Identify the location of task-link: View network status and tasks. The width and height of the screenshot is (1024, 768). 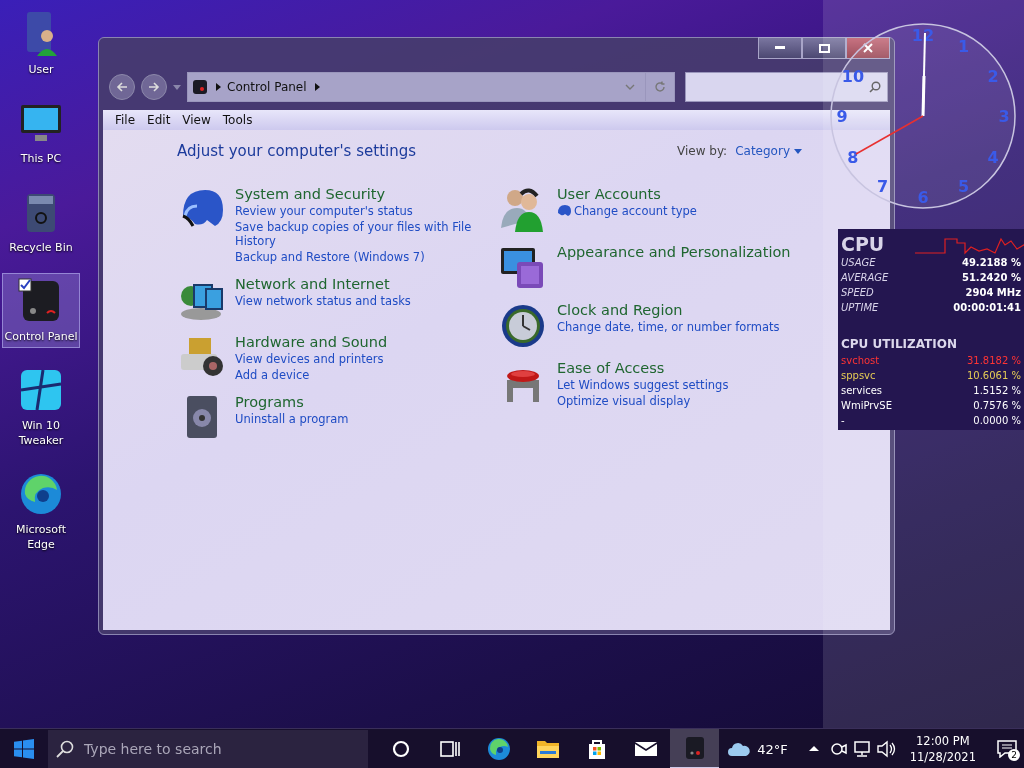
(323, 301).